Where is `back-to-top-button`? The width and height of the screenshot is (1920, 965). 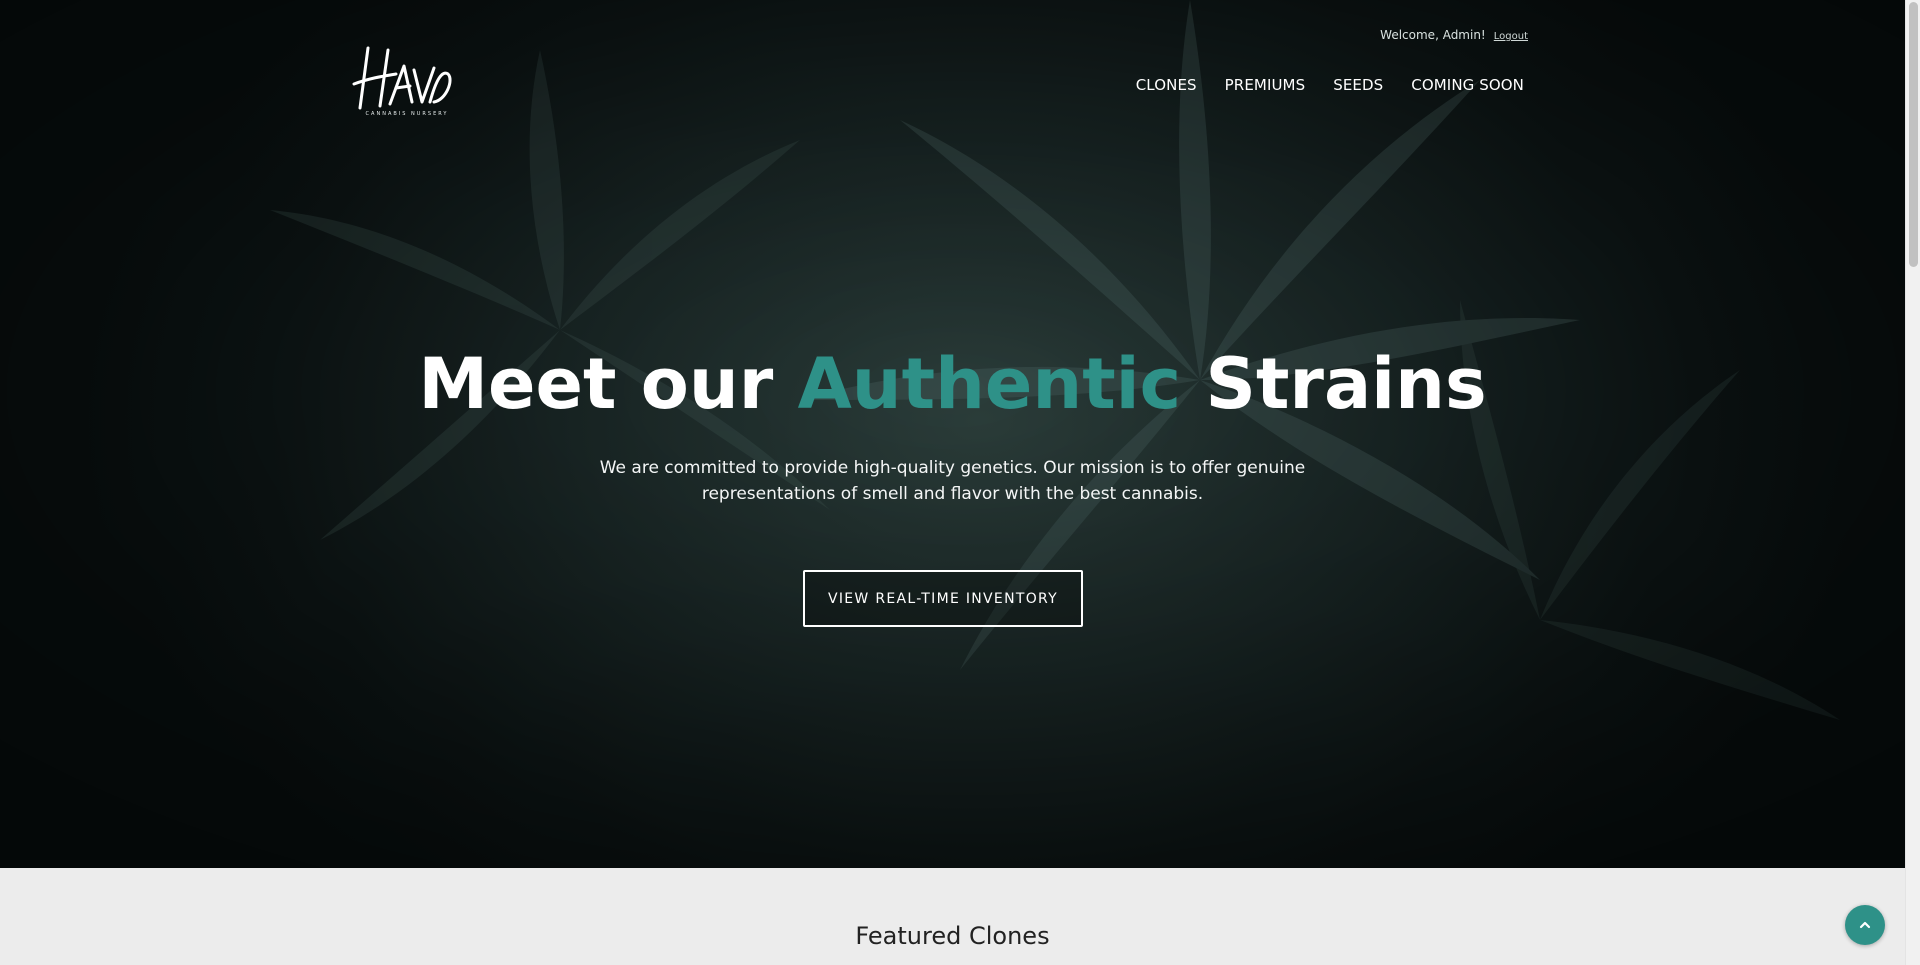 back-to-top-button is located at coordinates (1865, 925).